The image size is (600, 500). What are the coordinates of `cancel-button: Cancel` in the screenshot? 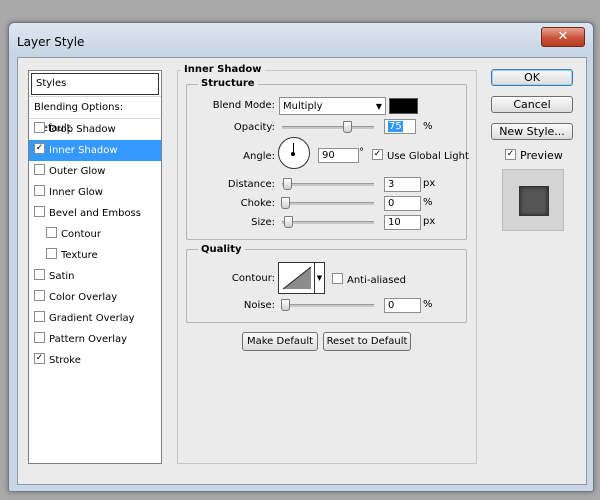 It's located at (532, 104).